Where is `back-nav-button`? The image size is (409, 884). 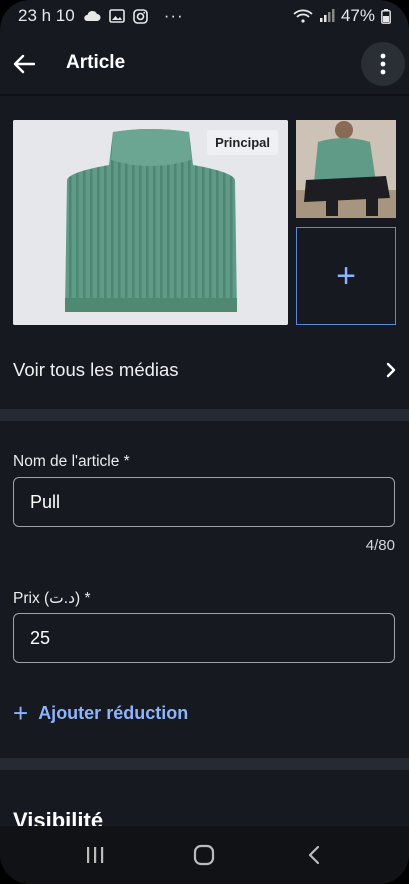 back-nav-button is located at coordinates (314, 855).